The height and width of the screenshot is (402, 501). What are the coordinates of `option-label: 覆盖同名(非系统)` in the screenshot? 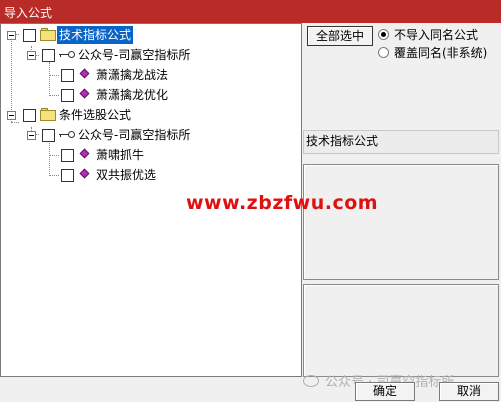 It's located at (441, 53).